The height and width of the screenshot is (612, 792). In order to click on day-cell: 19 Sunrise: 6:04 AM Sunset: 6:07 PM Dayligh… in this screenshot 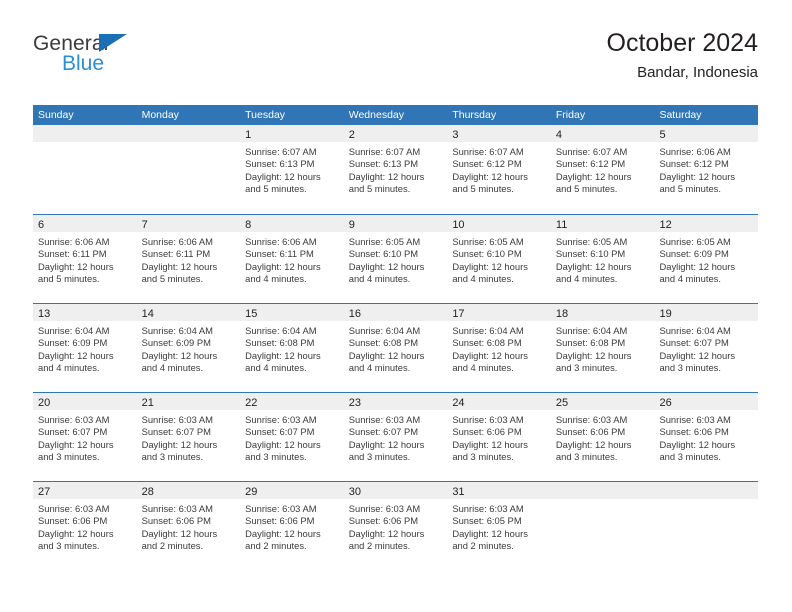, I will do `click(706, 348)`.